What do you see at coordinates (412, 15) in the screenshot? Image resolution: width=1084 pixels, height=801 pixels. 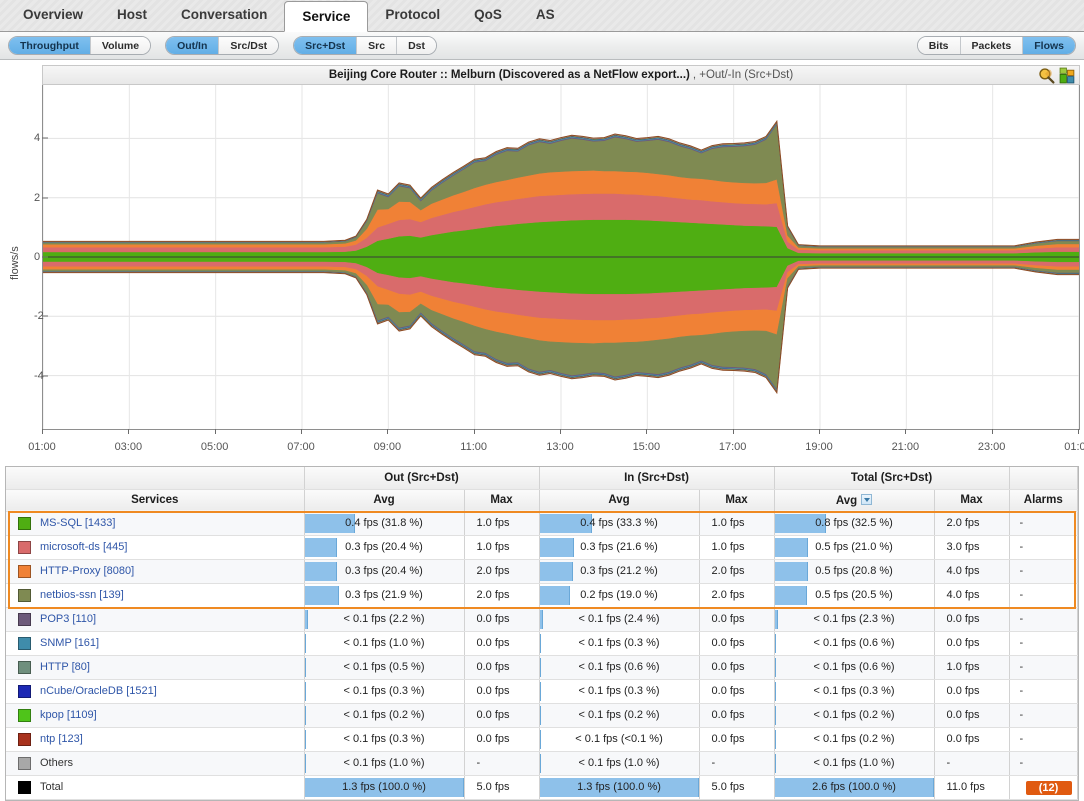 I see `tab-protocol: Protocol` at bounding box center [412, 15].